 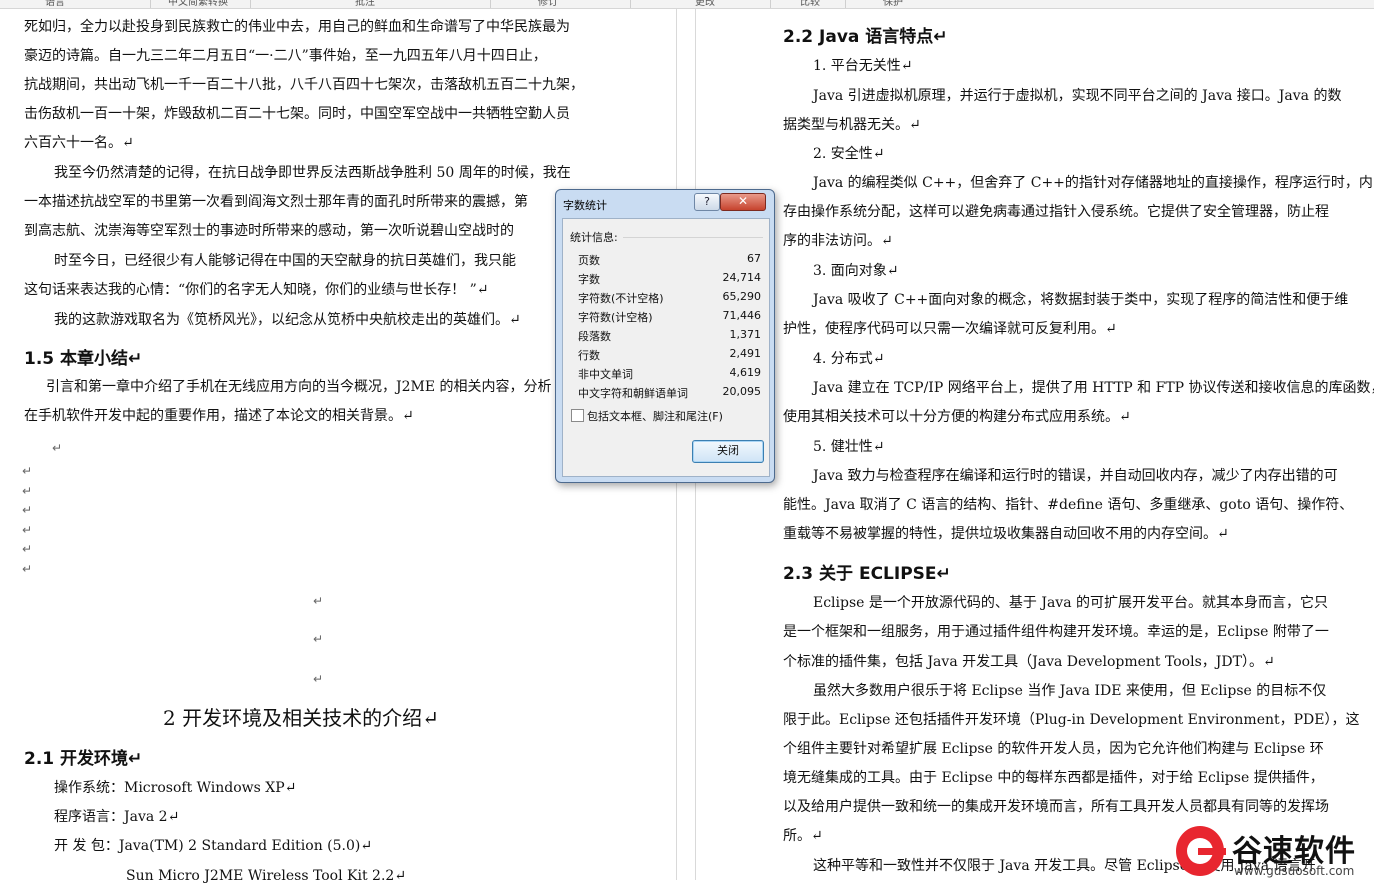 What do you see at coordinates (365, 4) in the screenshot?
I see `ribbon-group-comments: 批注` at bounding box center [365, 4].